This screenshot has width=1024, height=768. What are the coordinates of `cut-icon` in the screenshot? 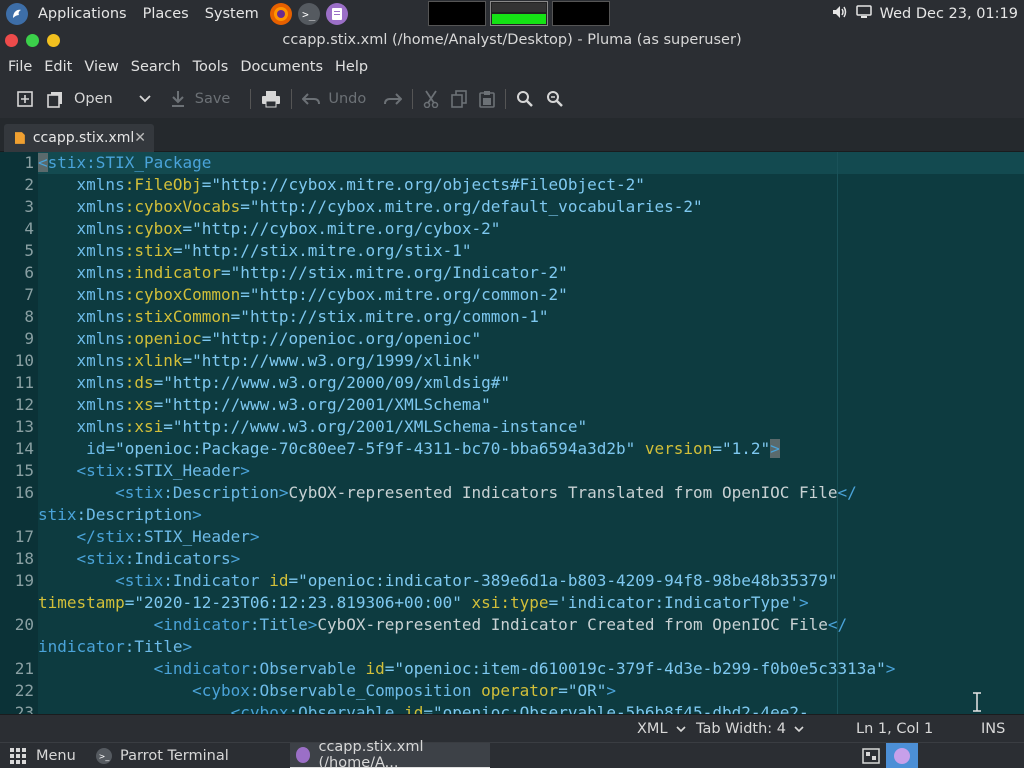 It's located at (431, 99).